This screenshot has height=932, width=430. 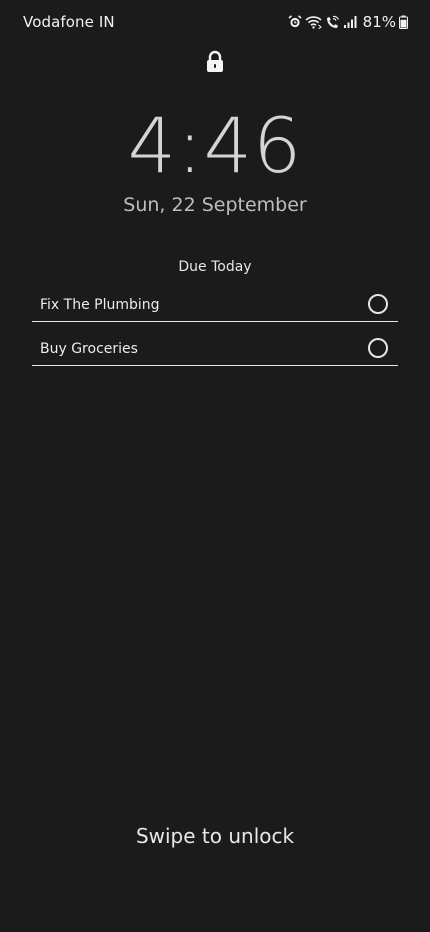 What do you see at coordinates (215, 22) in the screenshot?
I see `status-bar: Vodafone IN 81%` at bounding box center [215, 22].